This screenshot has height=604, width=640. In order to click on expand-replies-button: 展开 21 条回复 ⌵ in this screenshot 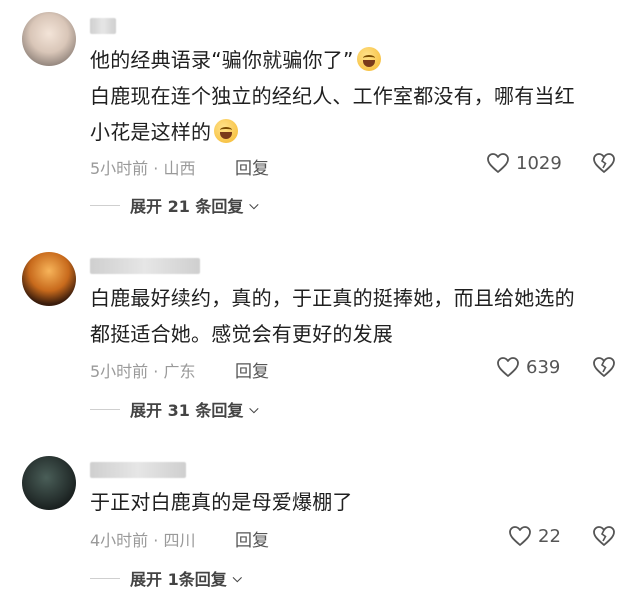, I will do `click(174, 205)`.